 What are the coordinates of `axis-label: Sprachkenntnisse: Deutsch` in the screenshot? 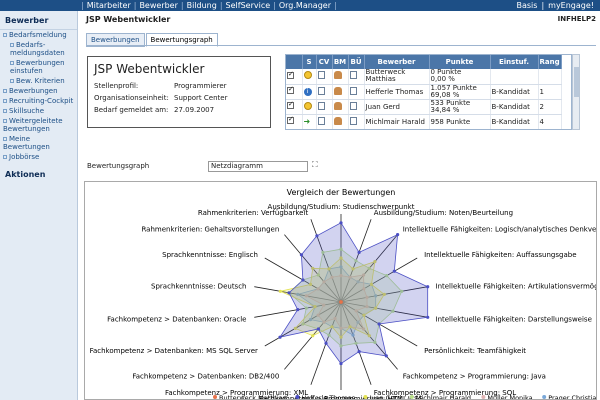 It's located at (198, 286).